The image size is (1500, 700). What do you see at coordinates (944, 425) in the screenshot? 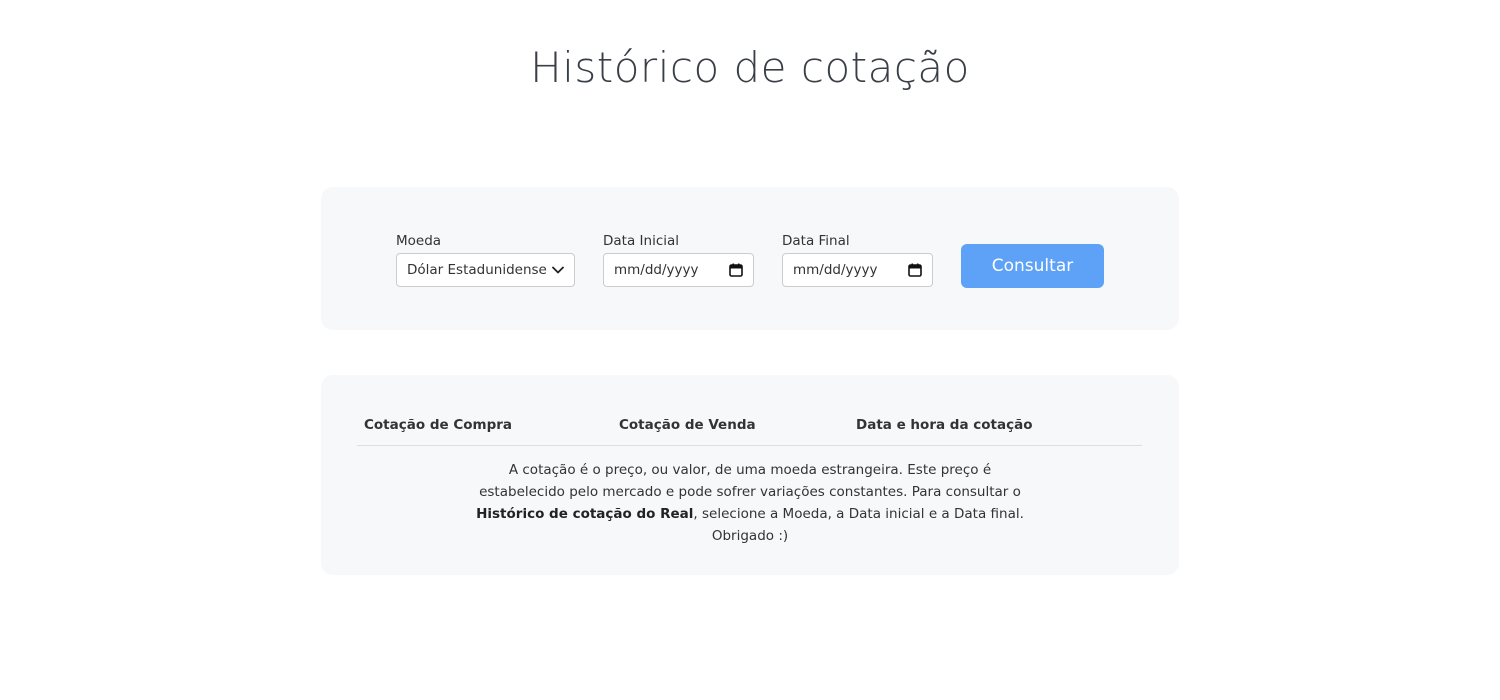
I see `column-header-data-hora: Data e hora da cotação` at bounding box center [944, 425].